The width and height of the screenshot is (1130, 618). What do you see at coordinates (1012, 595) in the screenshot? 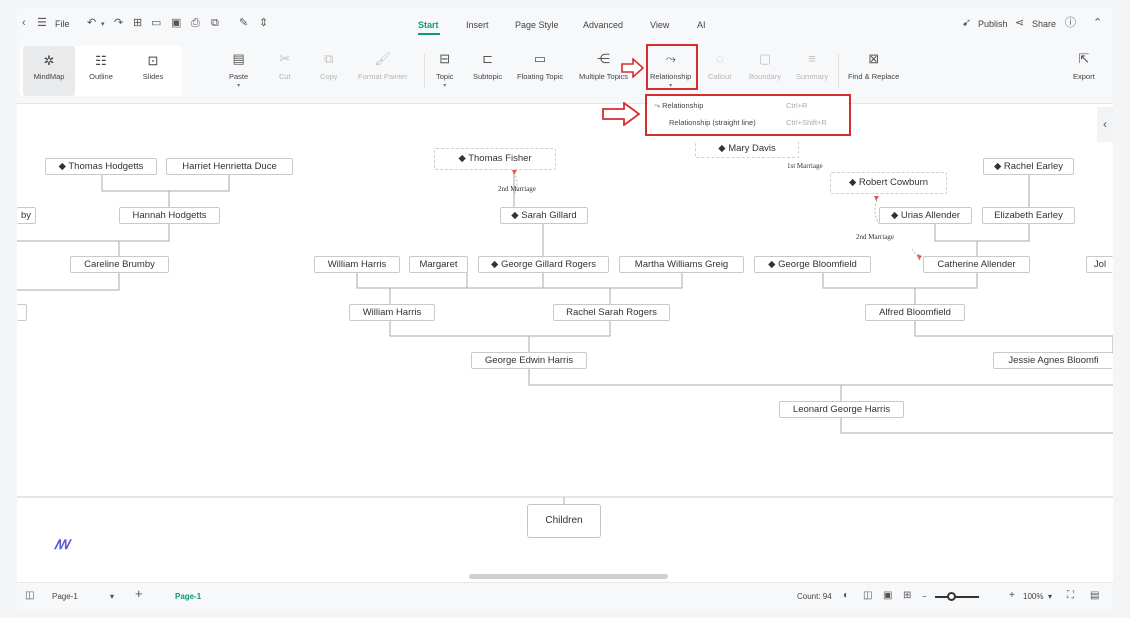
I see `zoom-in-icon: +` at bounding box center [1012, 595].